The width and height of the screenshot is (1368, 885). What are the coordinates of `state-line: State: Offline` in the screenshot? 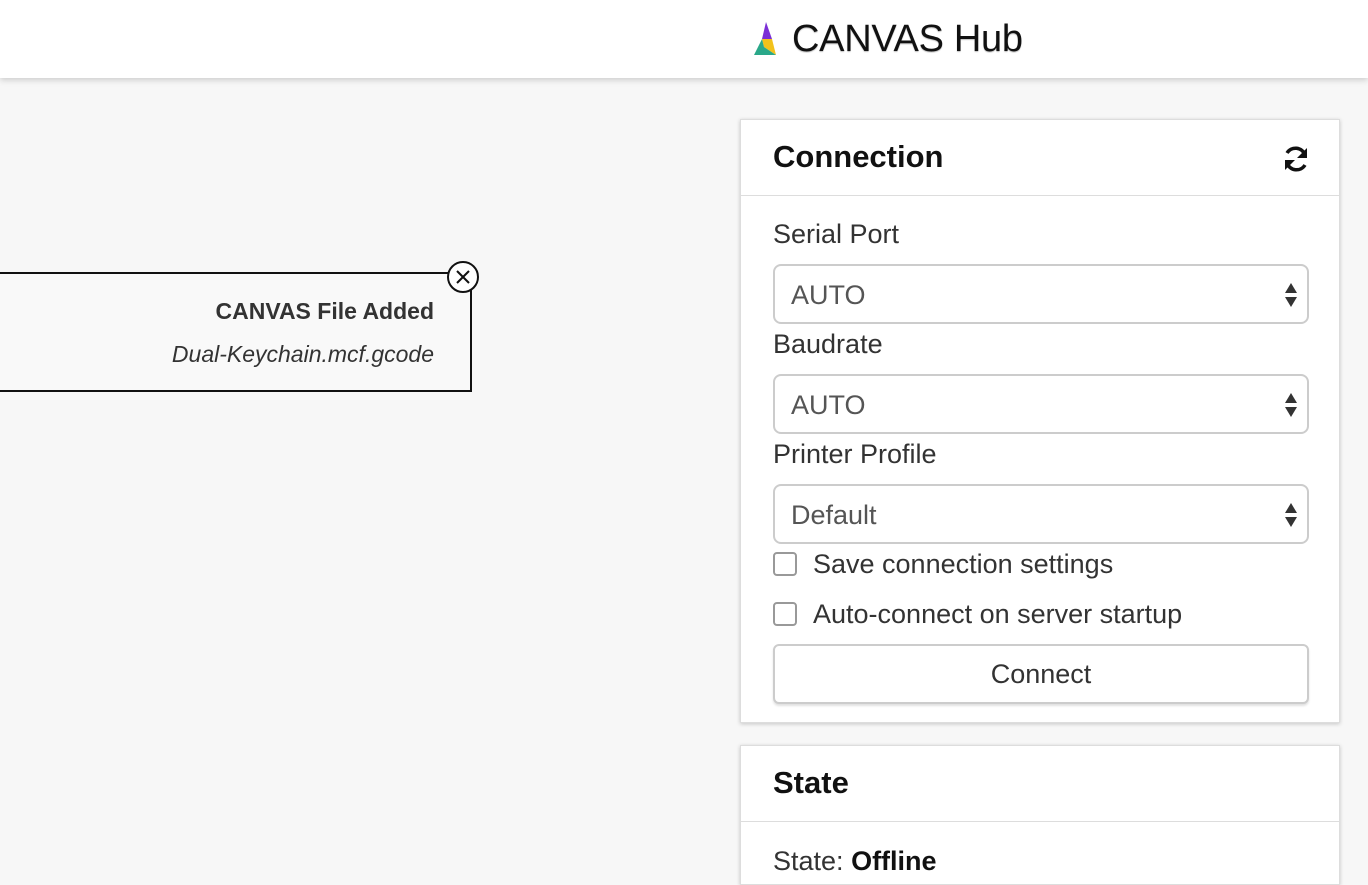 It's located at (855, 861).